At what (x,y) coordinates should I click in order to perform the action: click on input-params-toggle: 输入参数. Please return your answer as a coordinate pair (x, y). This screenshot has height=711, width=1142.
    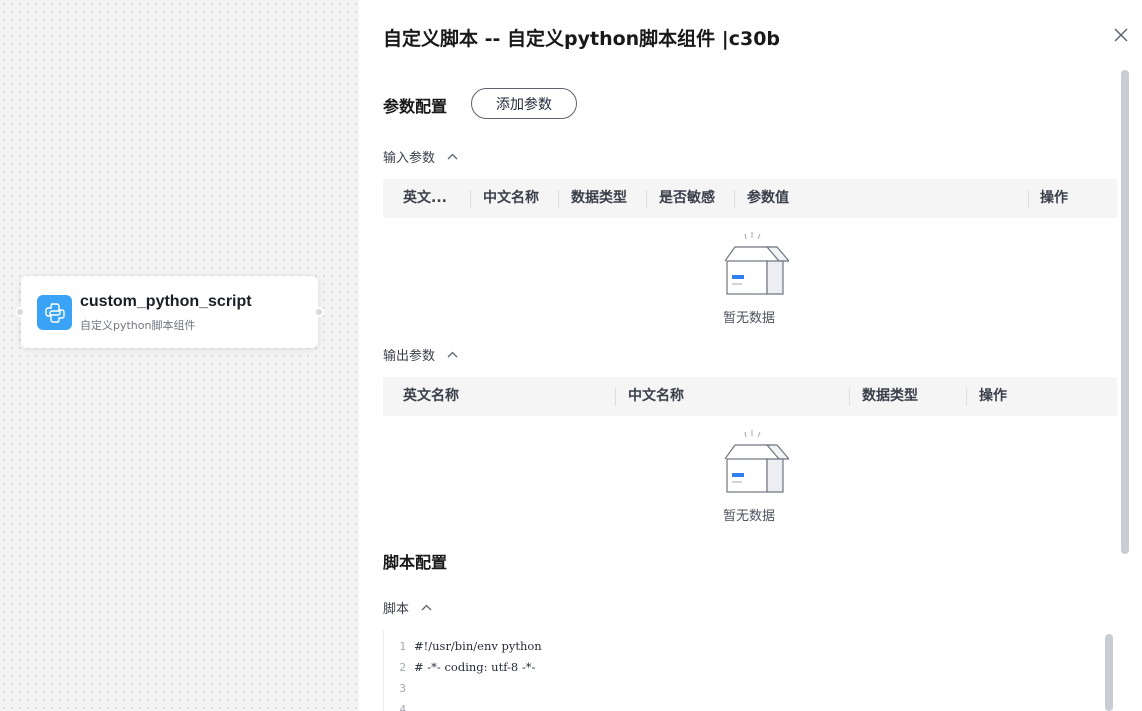
    Looking at the image, I should click on (420, 156).